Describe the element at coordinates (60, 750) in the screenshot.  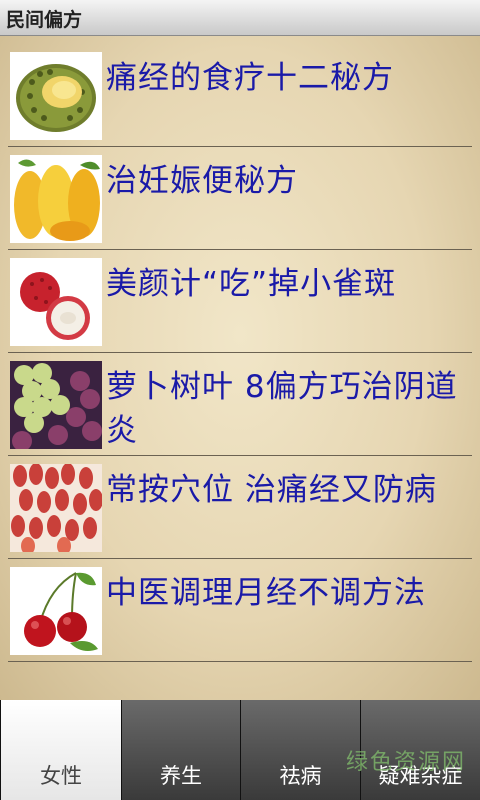
I see `tab-women: 女性` at that location.